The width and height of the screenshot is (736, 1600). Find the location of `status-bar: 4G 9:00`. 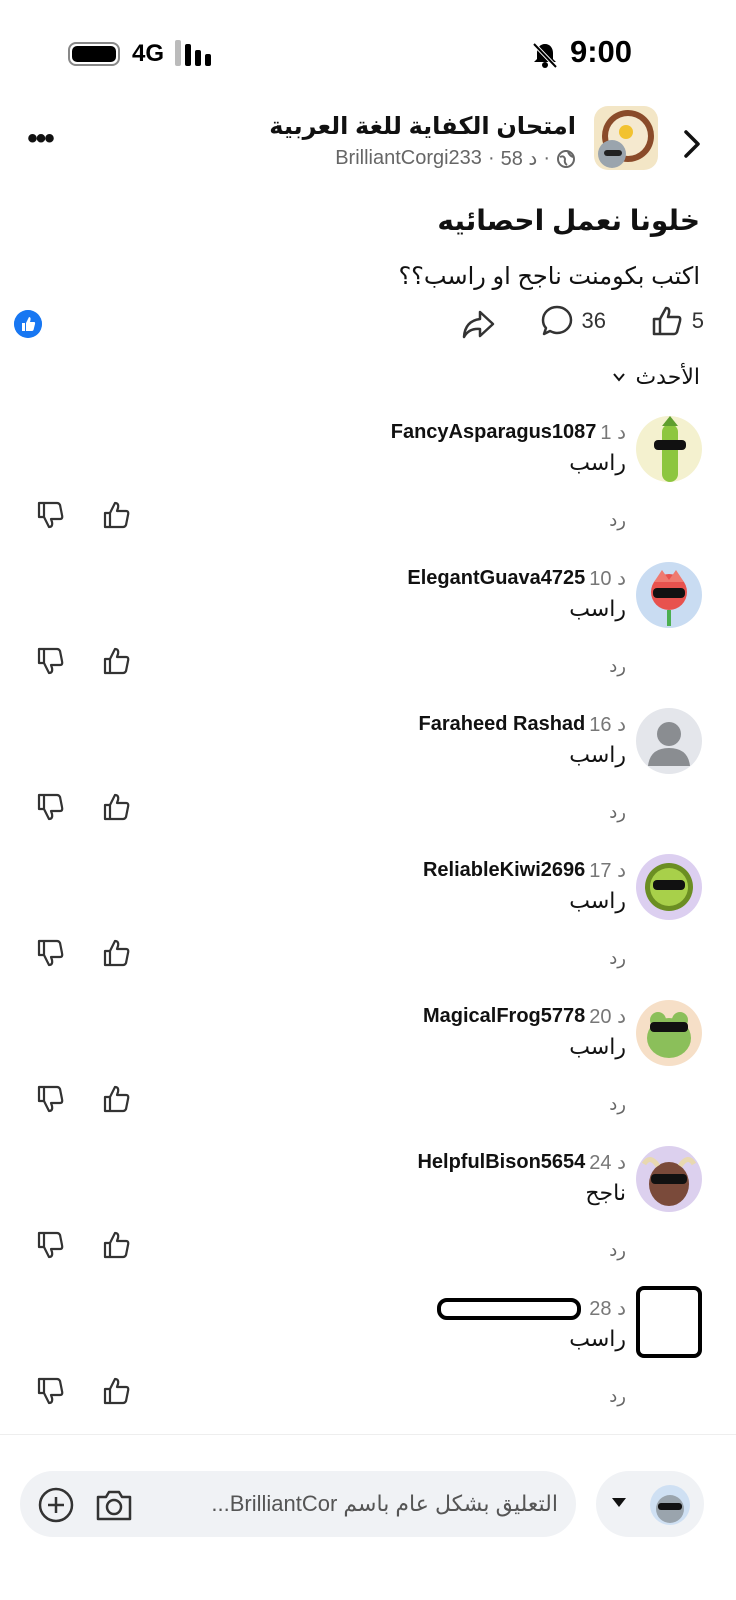

status-bar: 4G 9:00 is located at coordinates (368, 50).